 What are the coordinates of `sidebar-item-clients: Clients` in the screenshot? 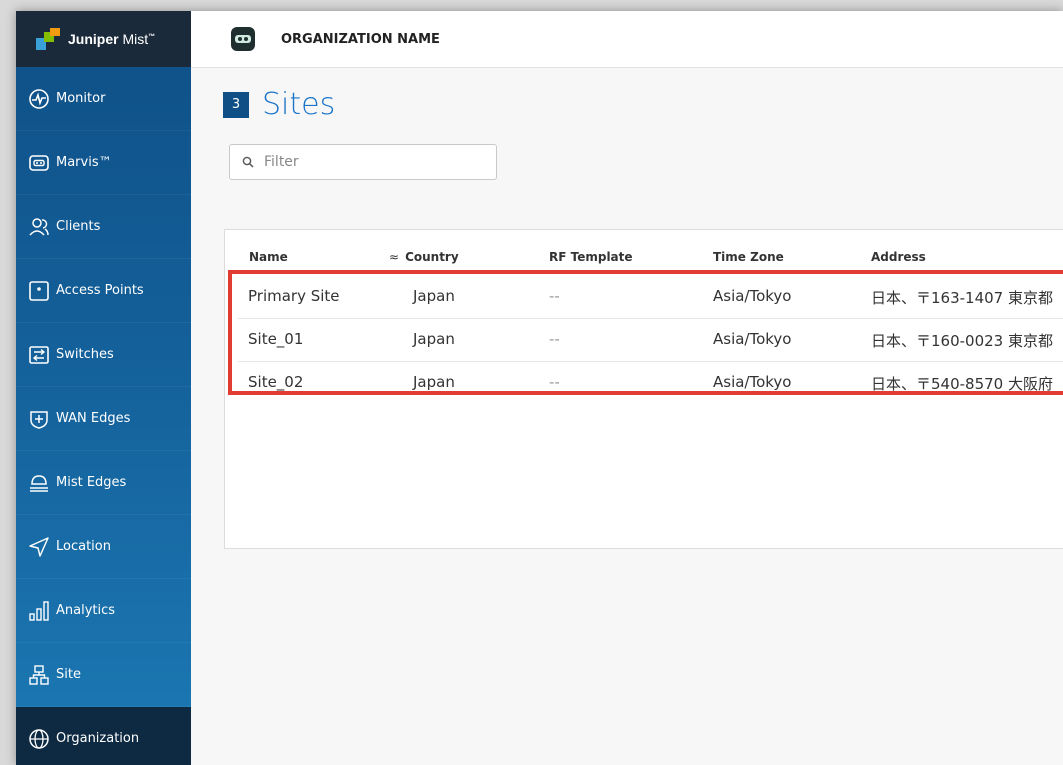 It's located at (103, 227).